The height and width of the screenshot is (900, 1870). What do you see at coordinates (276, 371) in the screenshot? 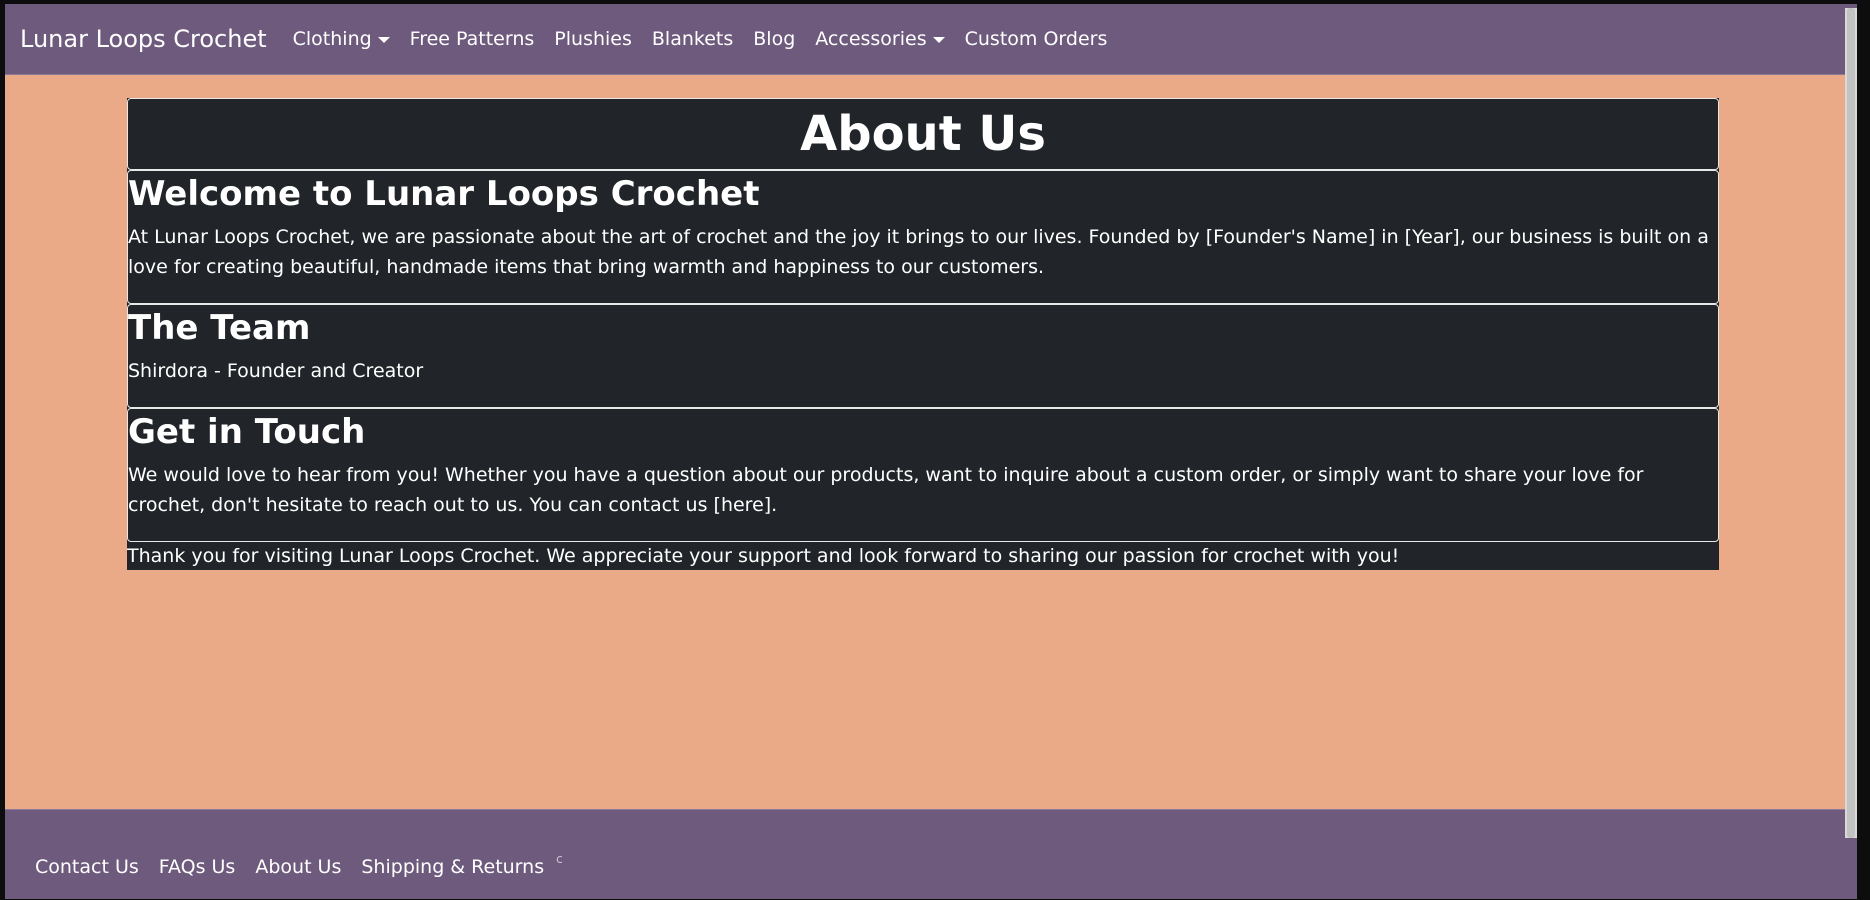
I see `section-text: Shirdora - Founder and Creator` at bounding box center [276, 371].